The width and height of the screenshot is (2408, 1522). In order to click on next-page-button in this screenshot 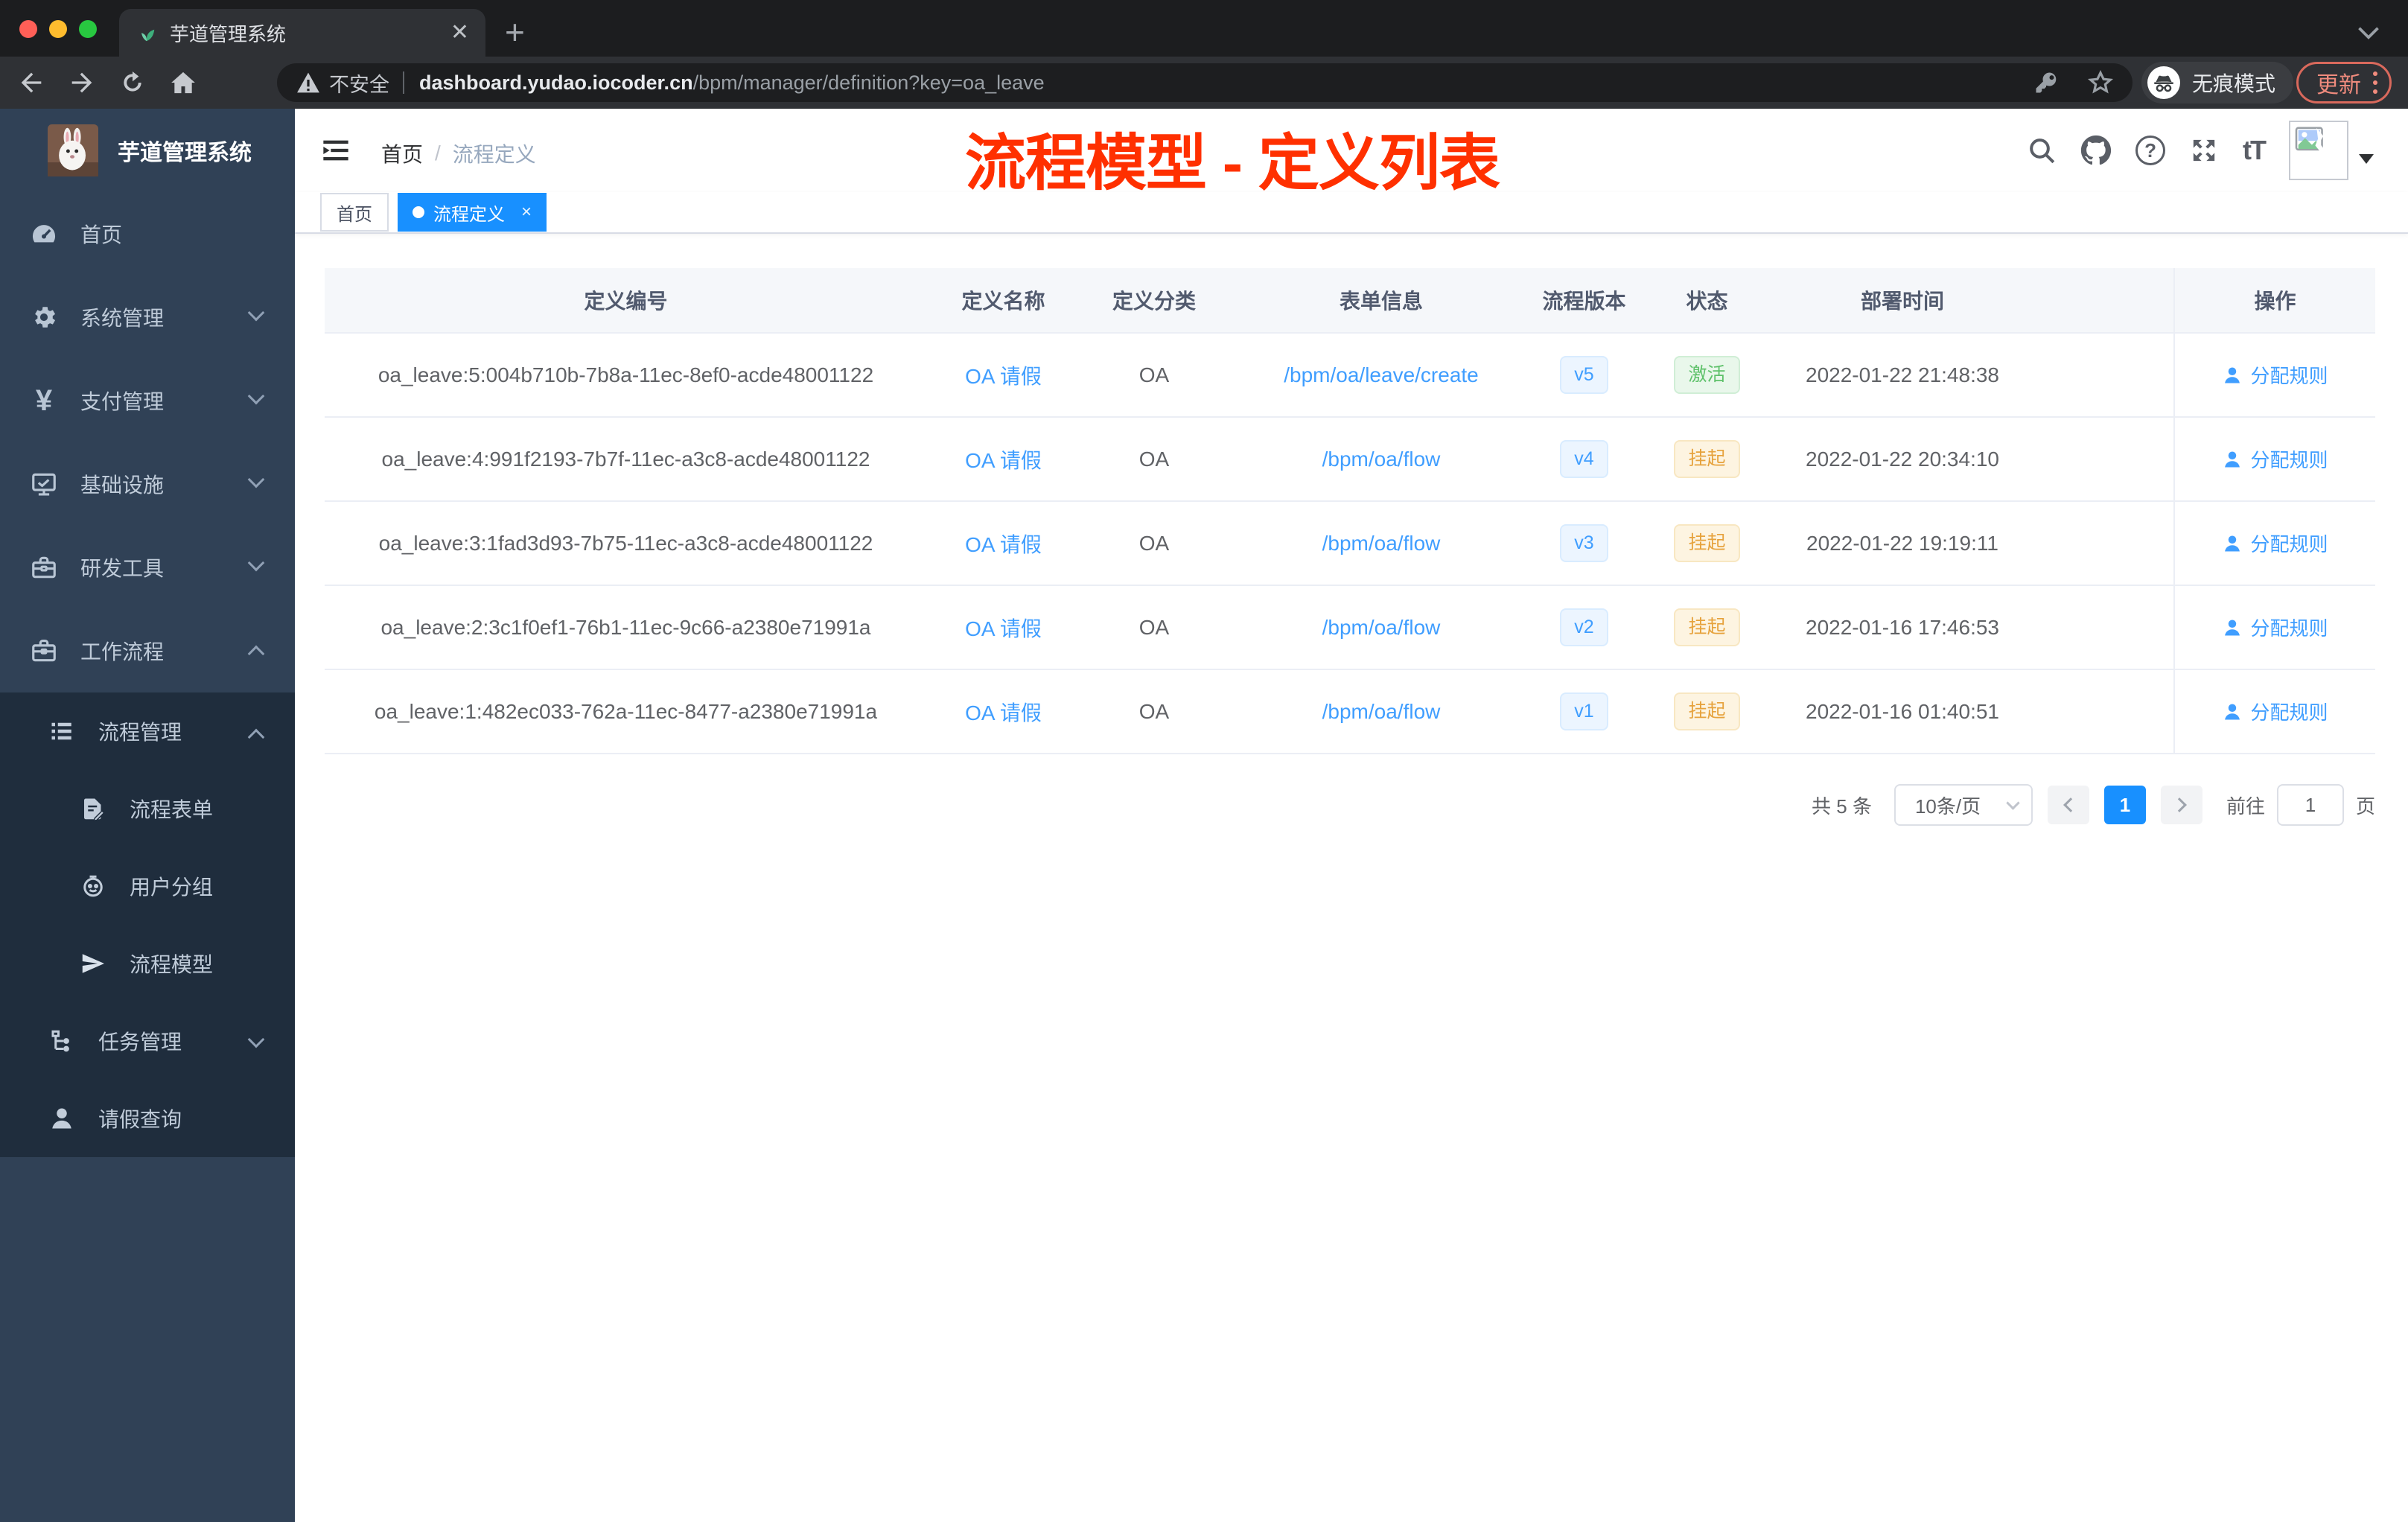, I will do `click(2181, 805)`.